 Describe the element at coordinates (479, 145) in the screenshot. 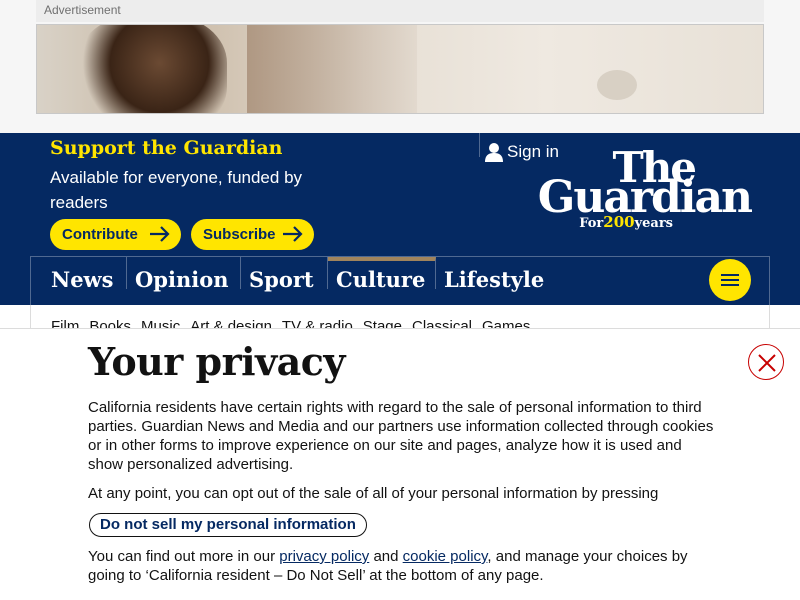

I see `signin-divider` at that location.